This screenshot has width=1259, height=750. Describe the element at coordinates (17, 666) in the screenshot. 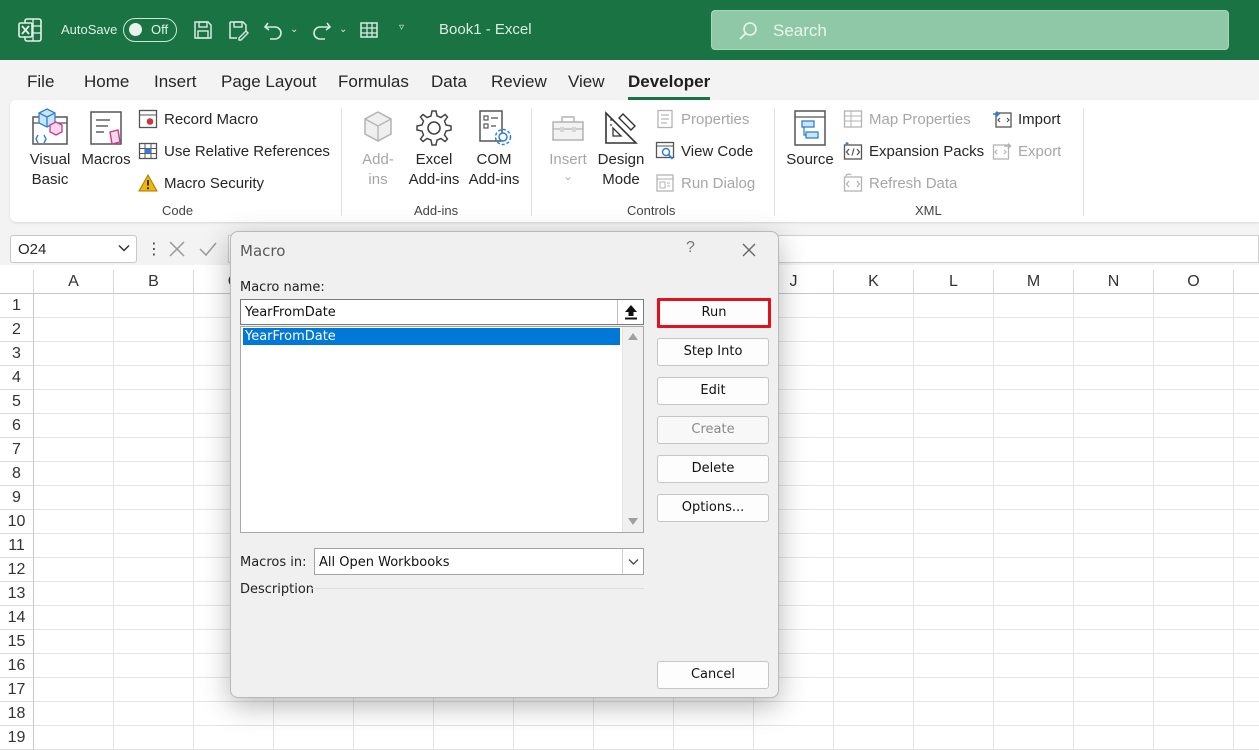

I see `row-header: 16` at that location.